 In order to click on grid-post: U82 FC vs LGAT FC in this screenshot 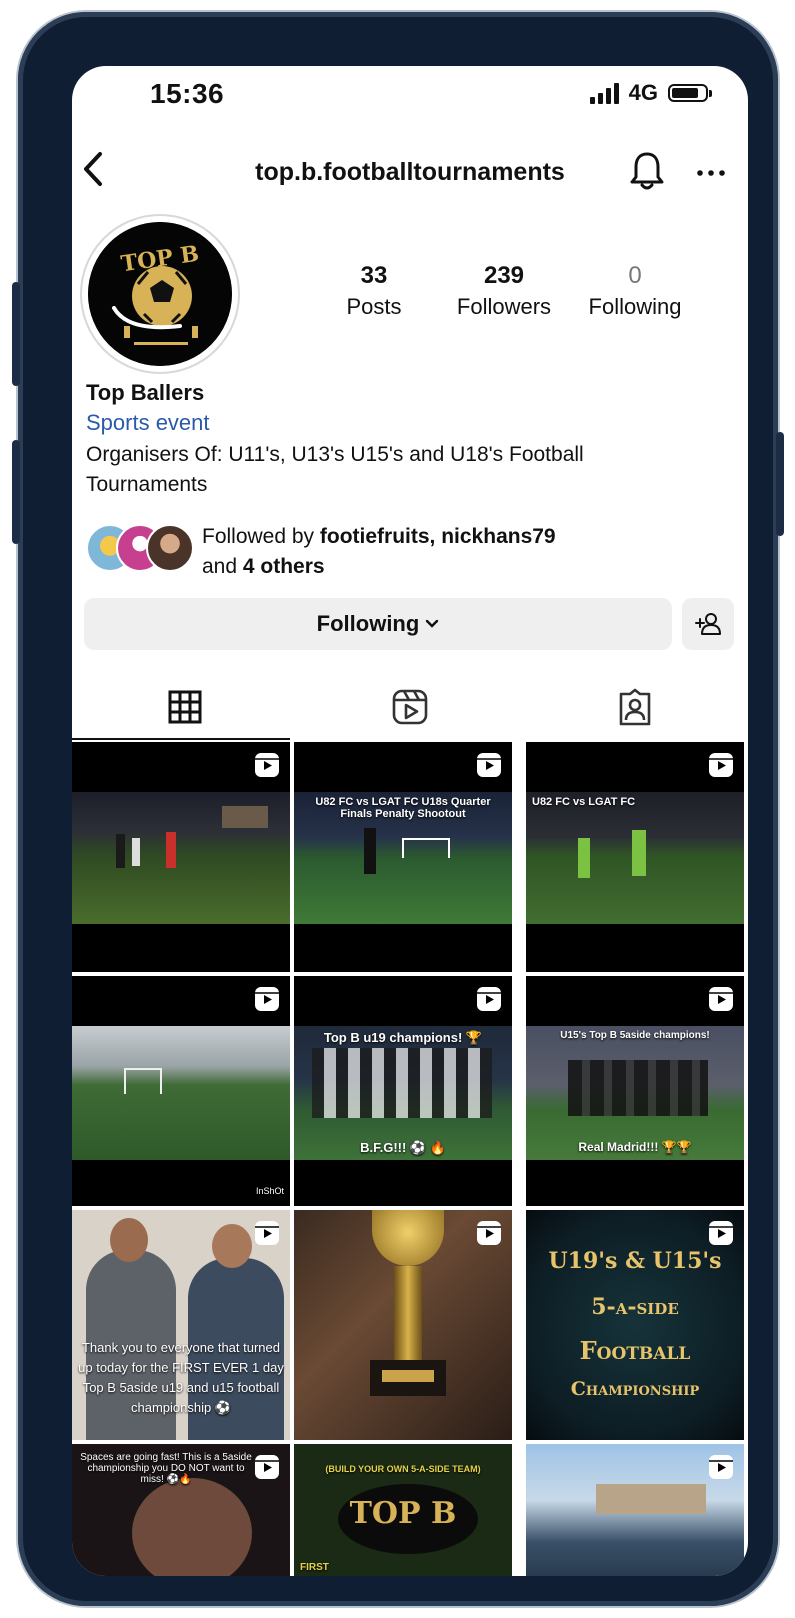, I will do `click(635, 857)`.